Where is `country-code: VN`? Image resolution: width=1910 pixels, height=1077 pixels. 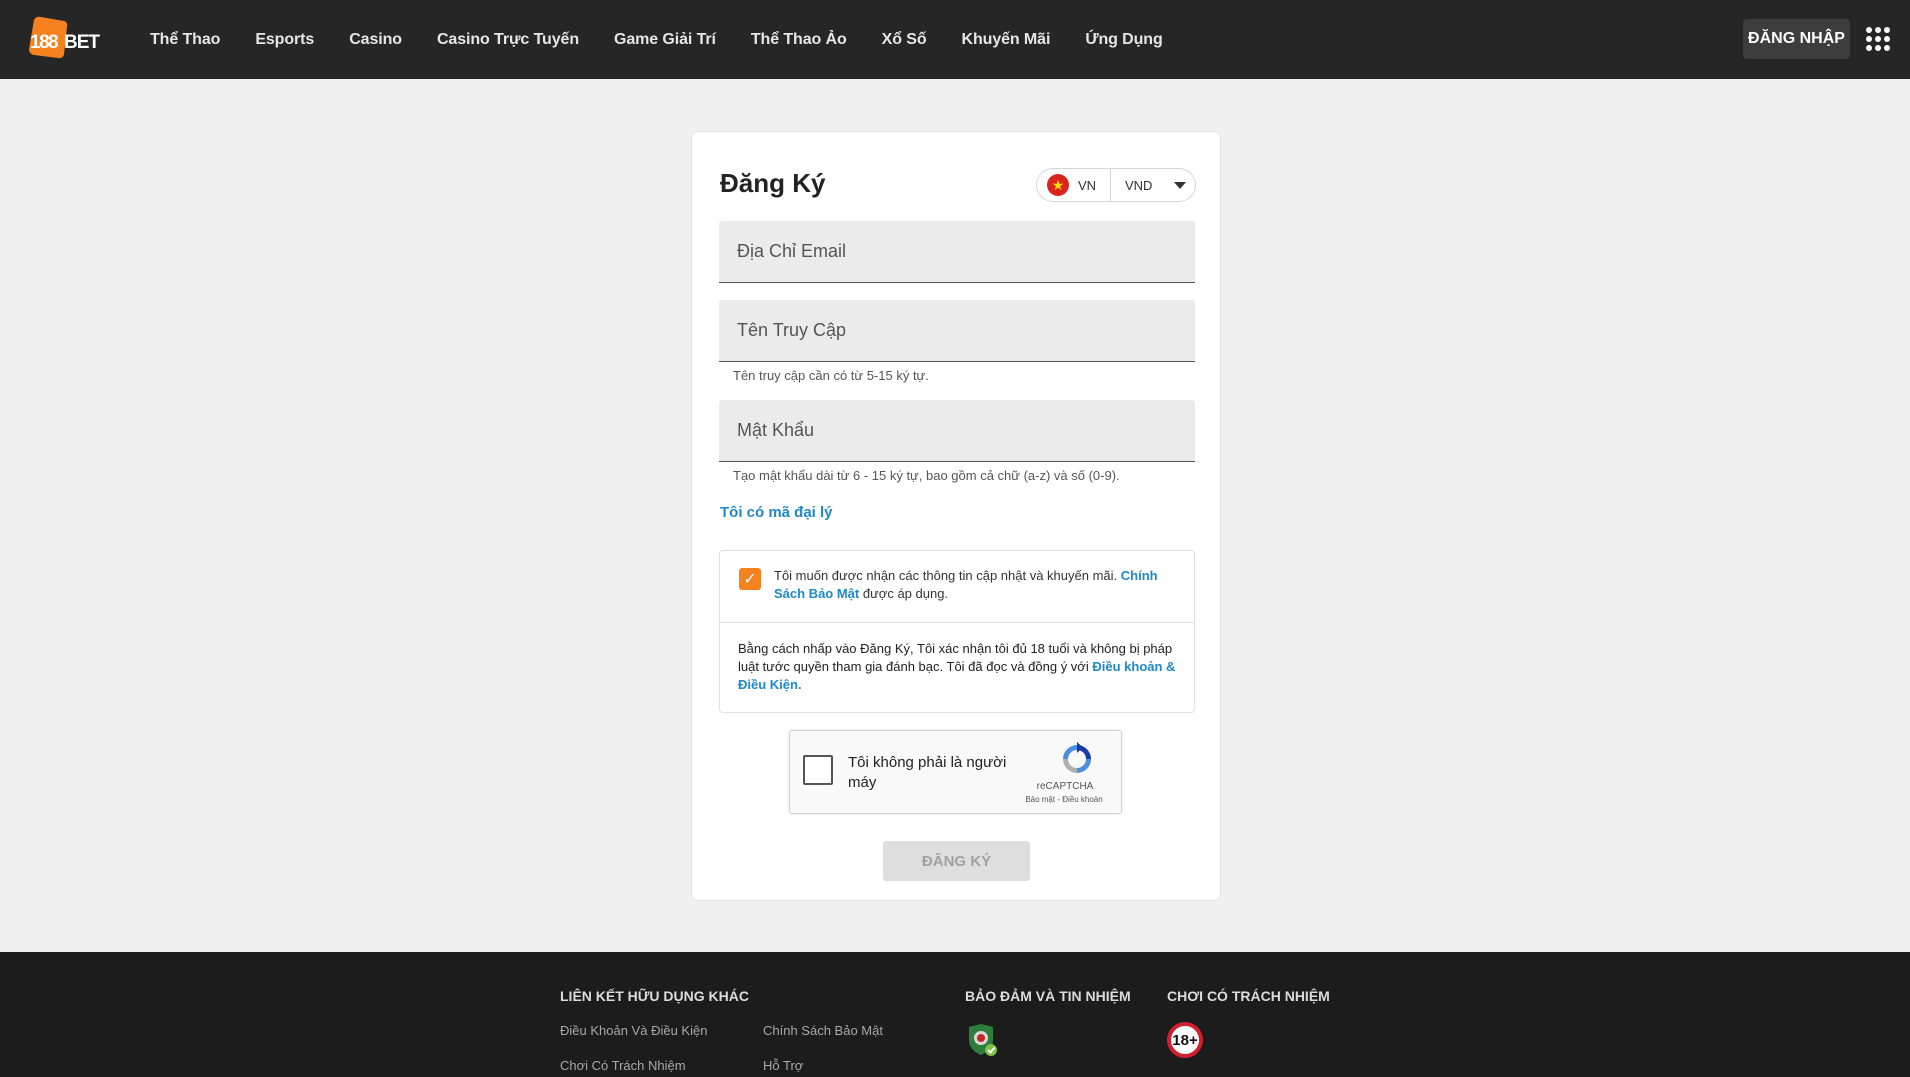
country-code: VN is located at coordinates (1087, 185).